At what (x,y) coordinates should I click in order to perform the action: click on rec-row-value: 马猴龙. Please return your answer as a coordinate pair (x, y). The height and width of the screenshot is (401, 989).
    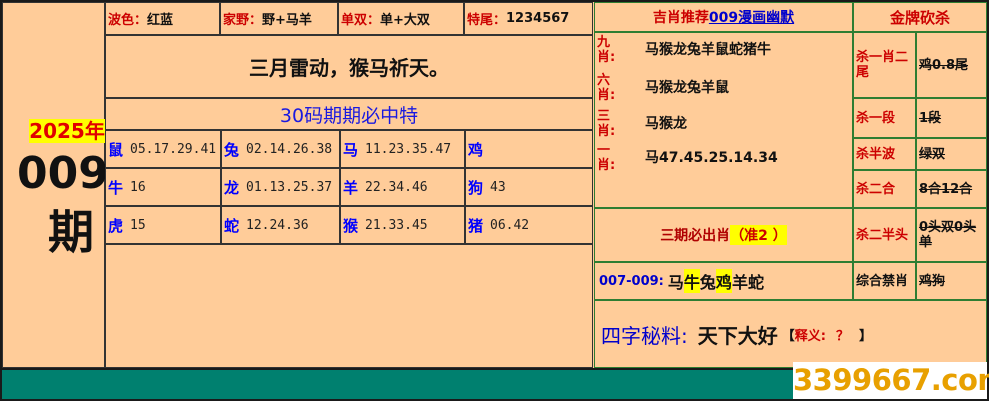
    Looking at the image, I should click on (666, 124).